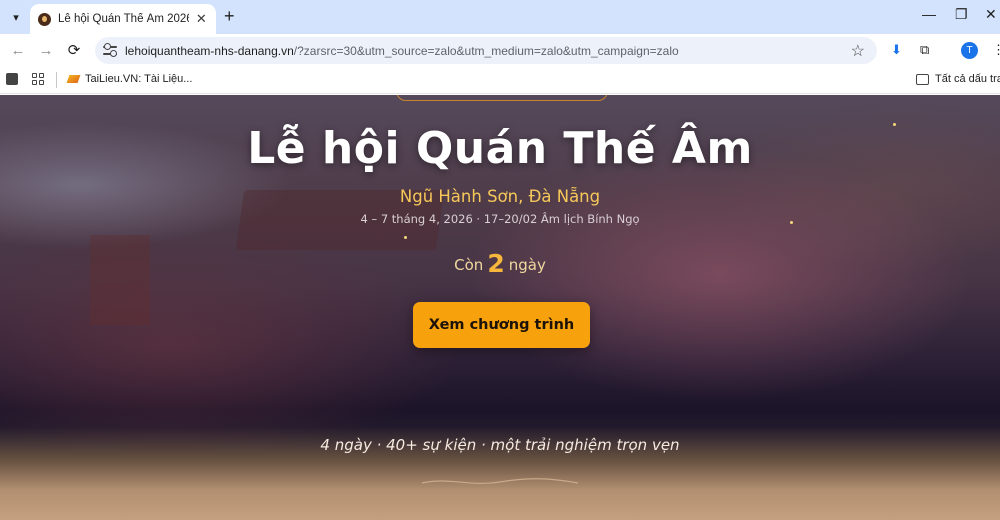  I want to click on all-bookmarks-label: Tất cả dấu trang, so click(967, 79).